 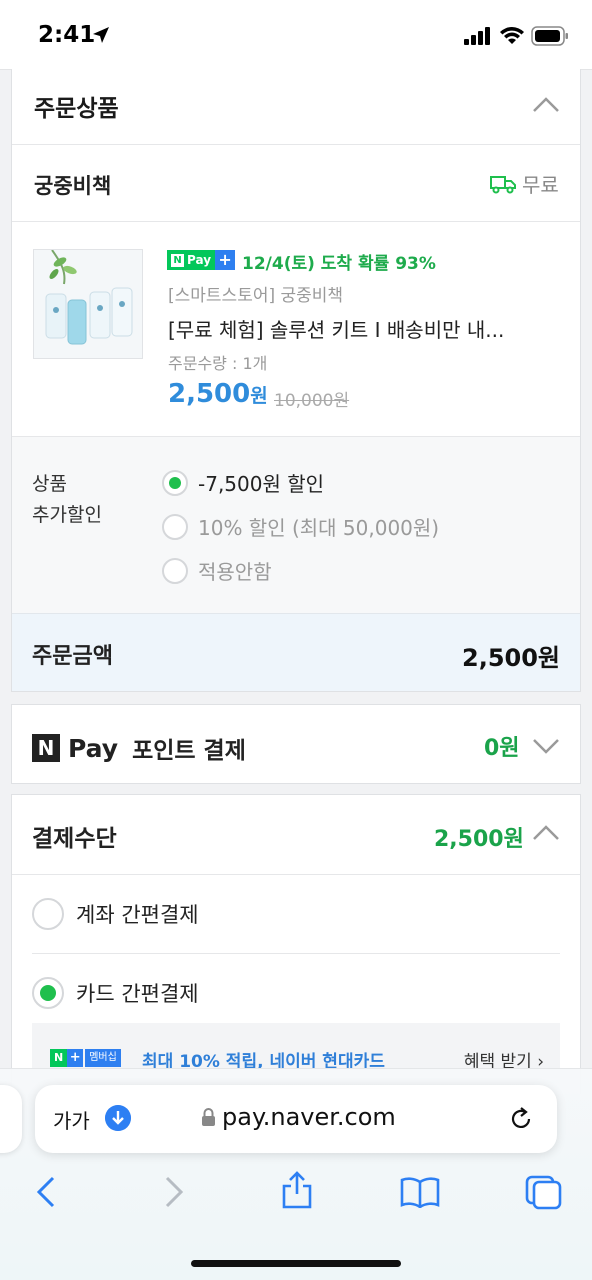 What do you see at coordinates (137, 915) in the screenshot?
I see `payment-option-label: 계좌 간편결제` at bounding box center [137, 915].